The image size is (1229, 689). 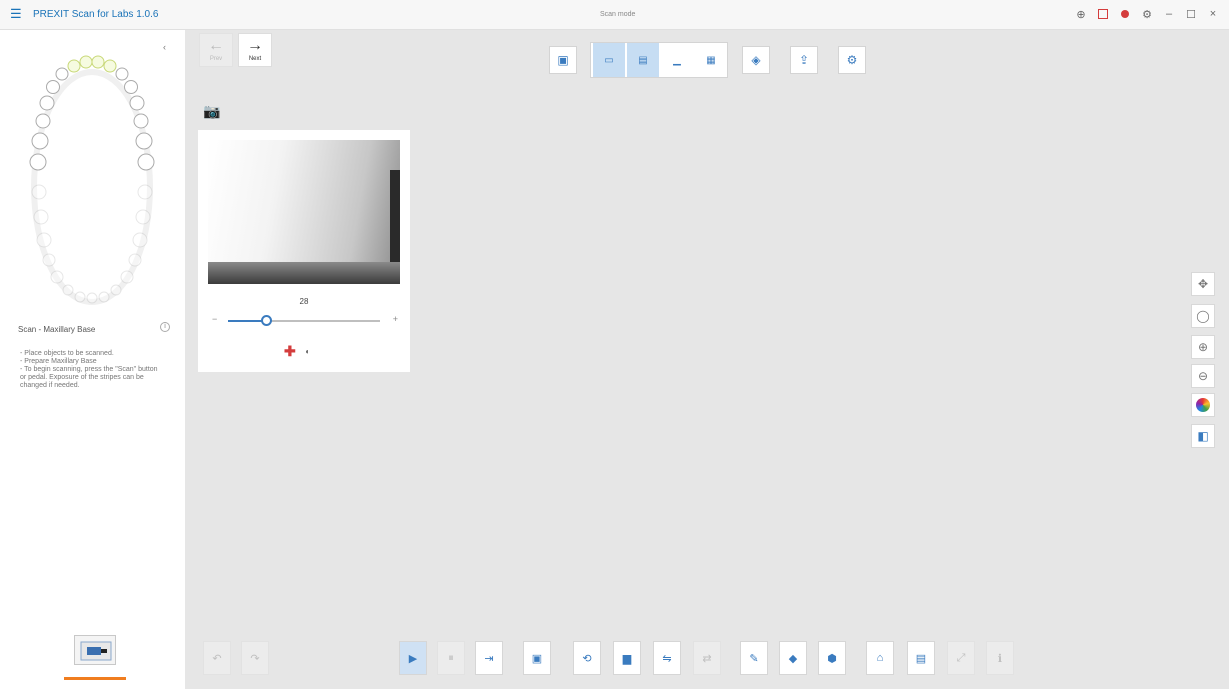 What do you see at coordinates (255, 45) in the screenshot?
I see `arrow-right-icon: →` at bounding box center [255, 45].